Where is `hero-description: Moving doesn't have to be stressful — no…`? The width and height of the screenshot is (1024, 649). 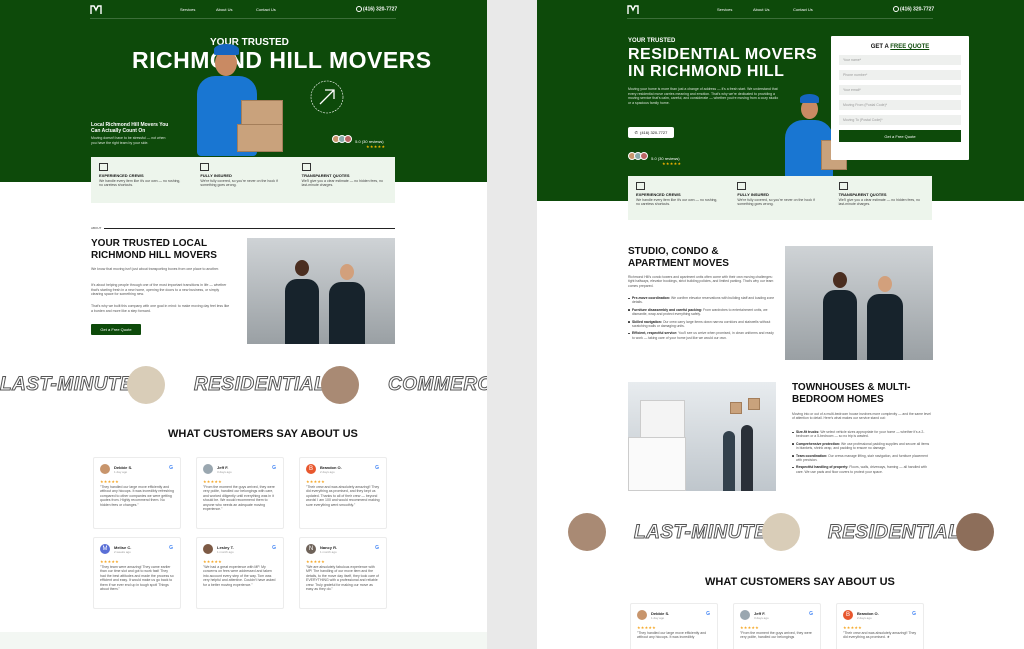 hero-description: Moving doesn't have to be stressful — no… is located at coordinates (128, 140).